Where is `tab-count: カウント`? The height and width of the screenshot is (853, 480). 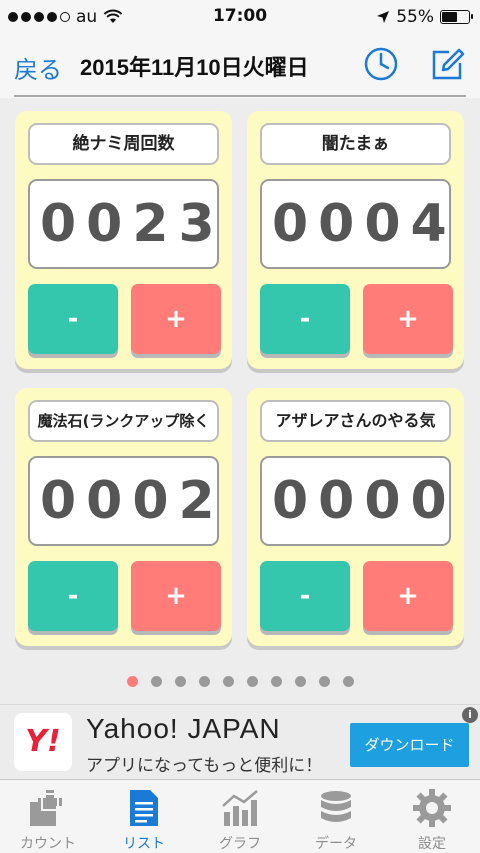 tab-count: カウント is located at coordinates (48, 816).